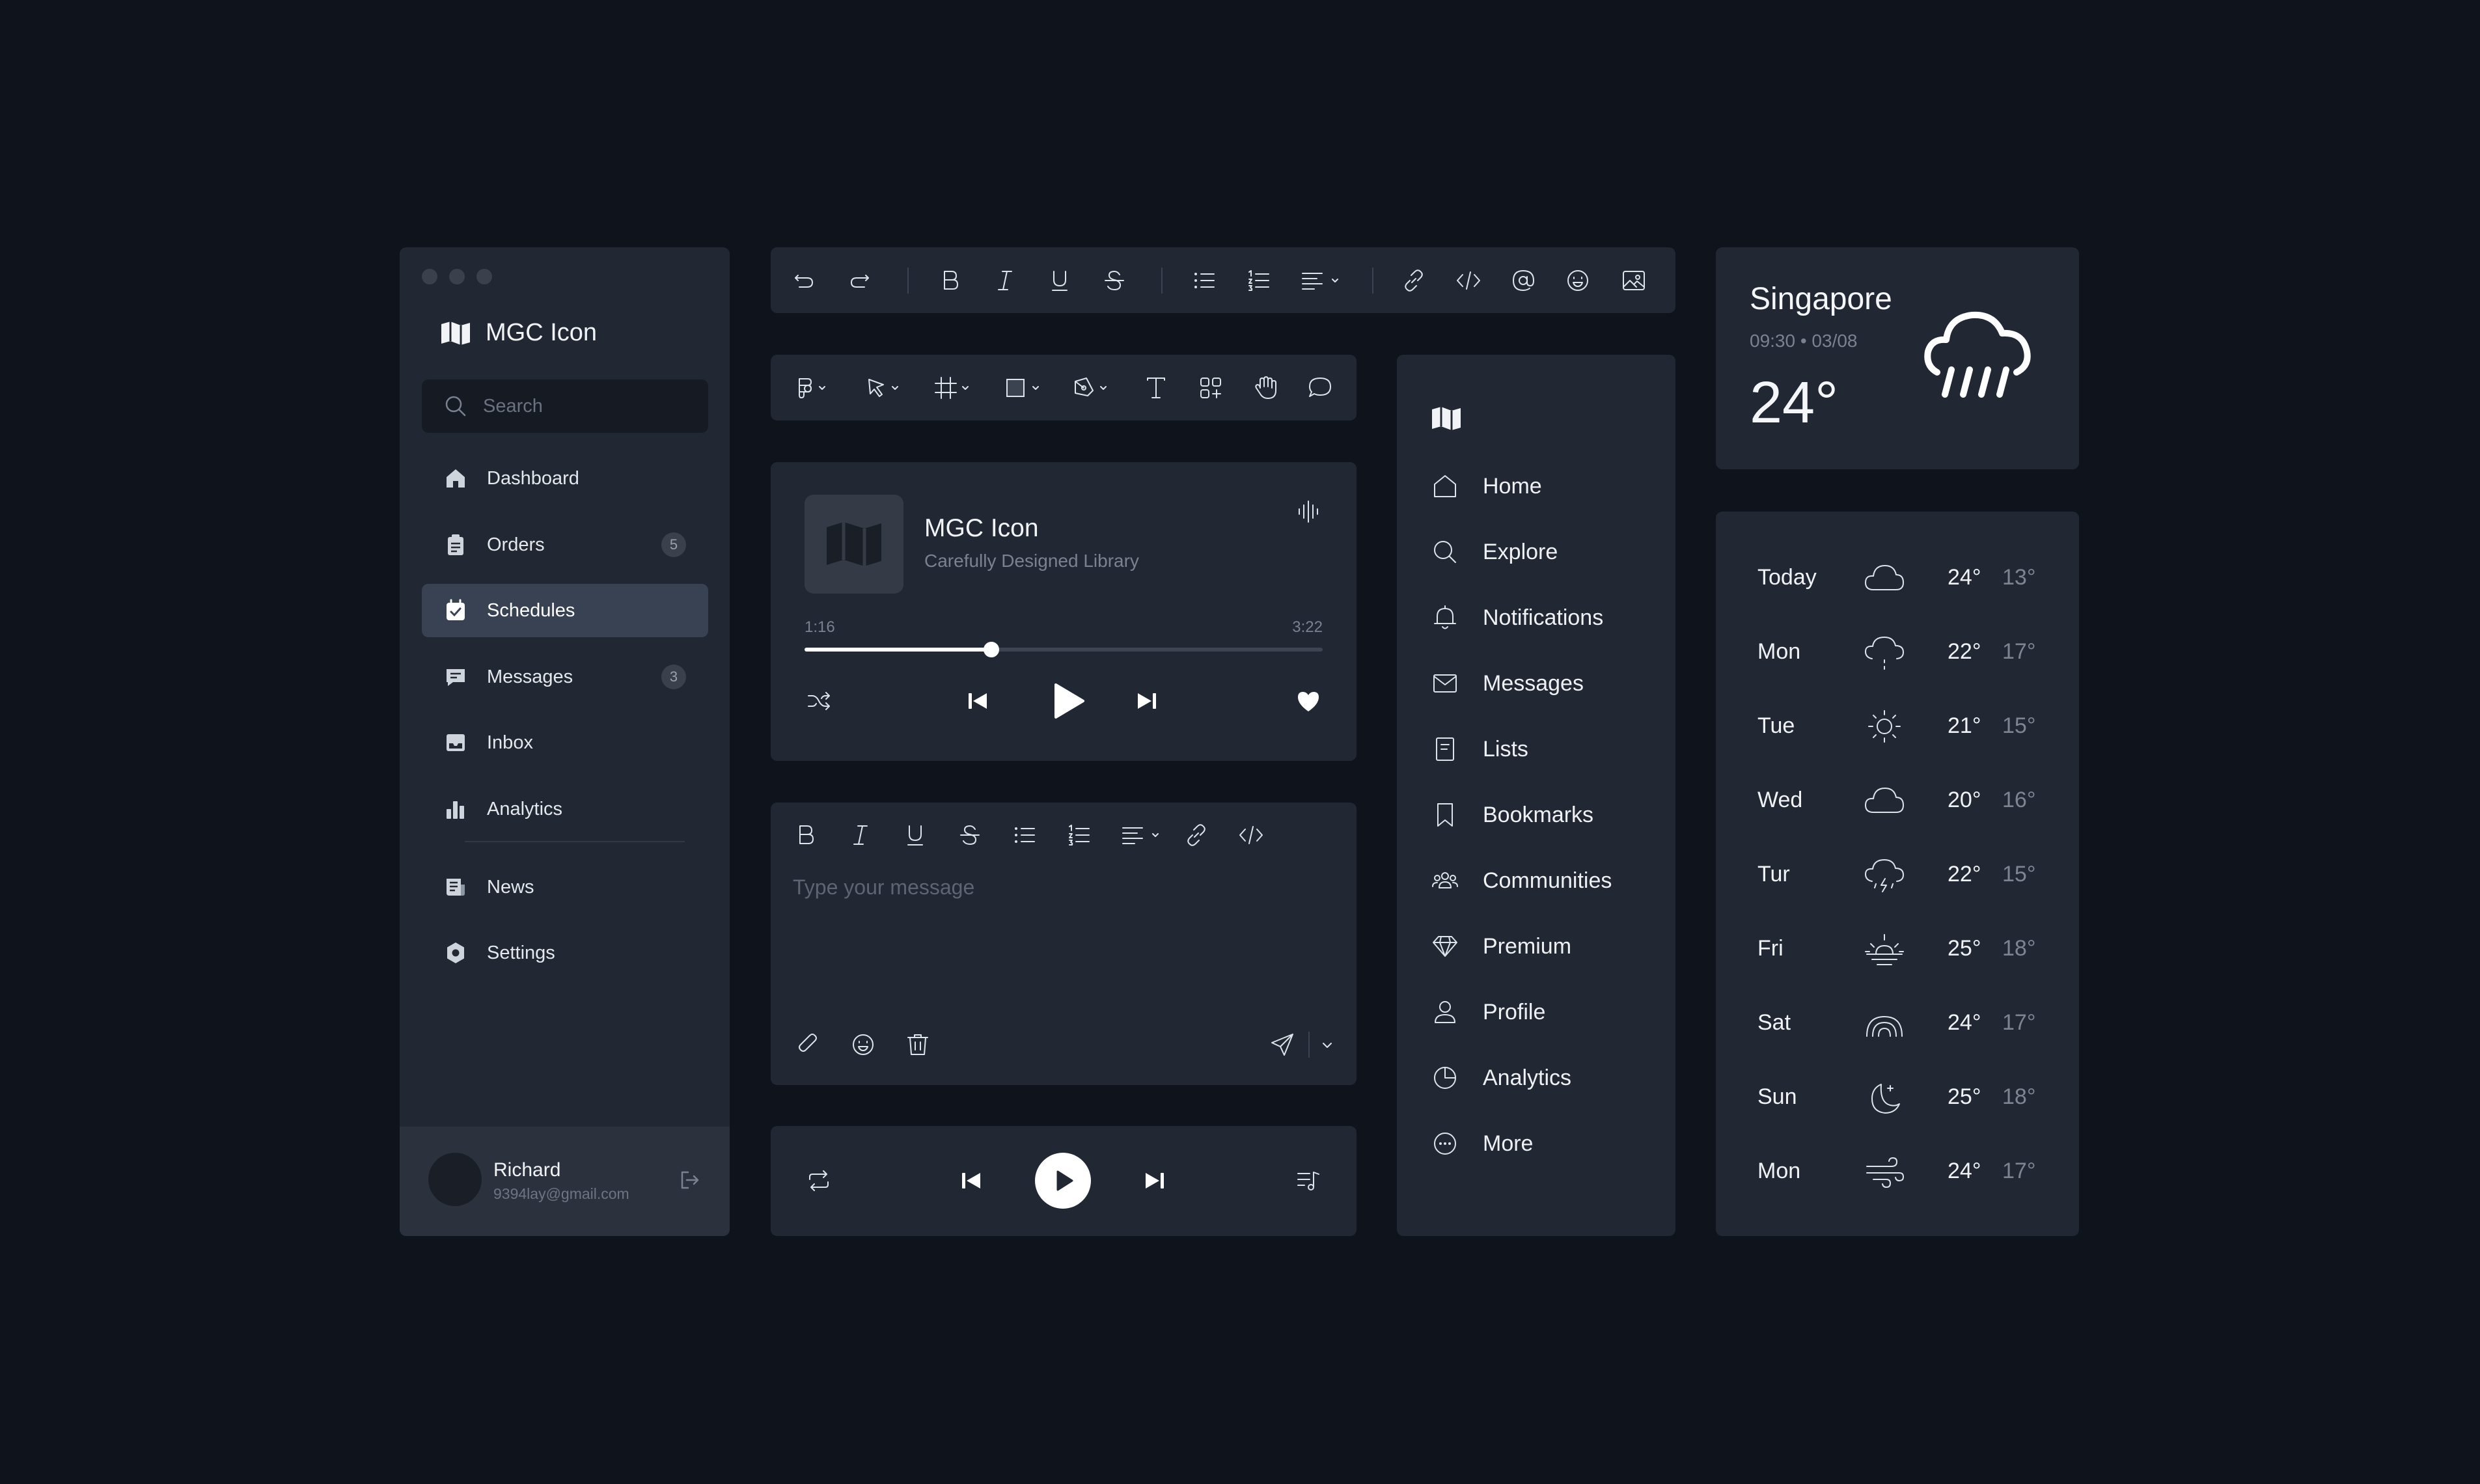 The height and width of the screenshot is (1484, 2480). I want to click on menu-item-communities: Communities, so click(1521, 880).